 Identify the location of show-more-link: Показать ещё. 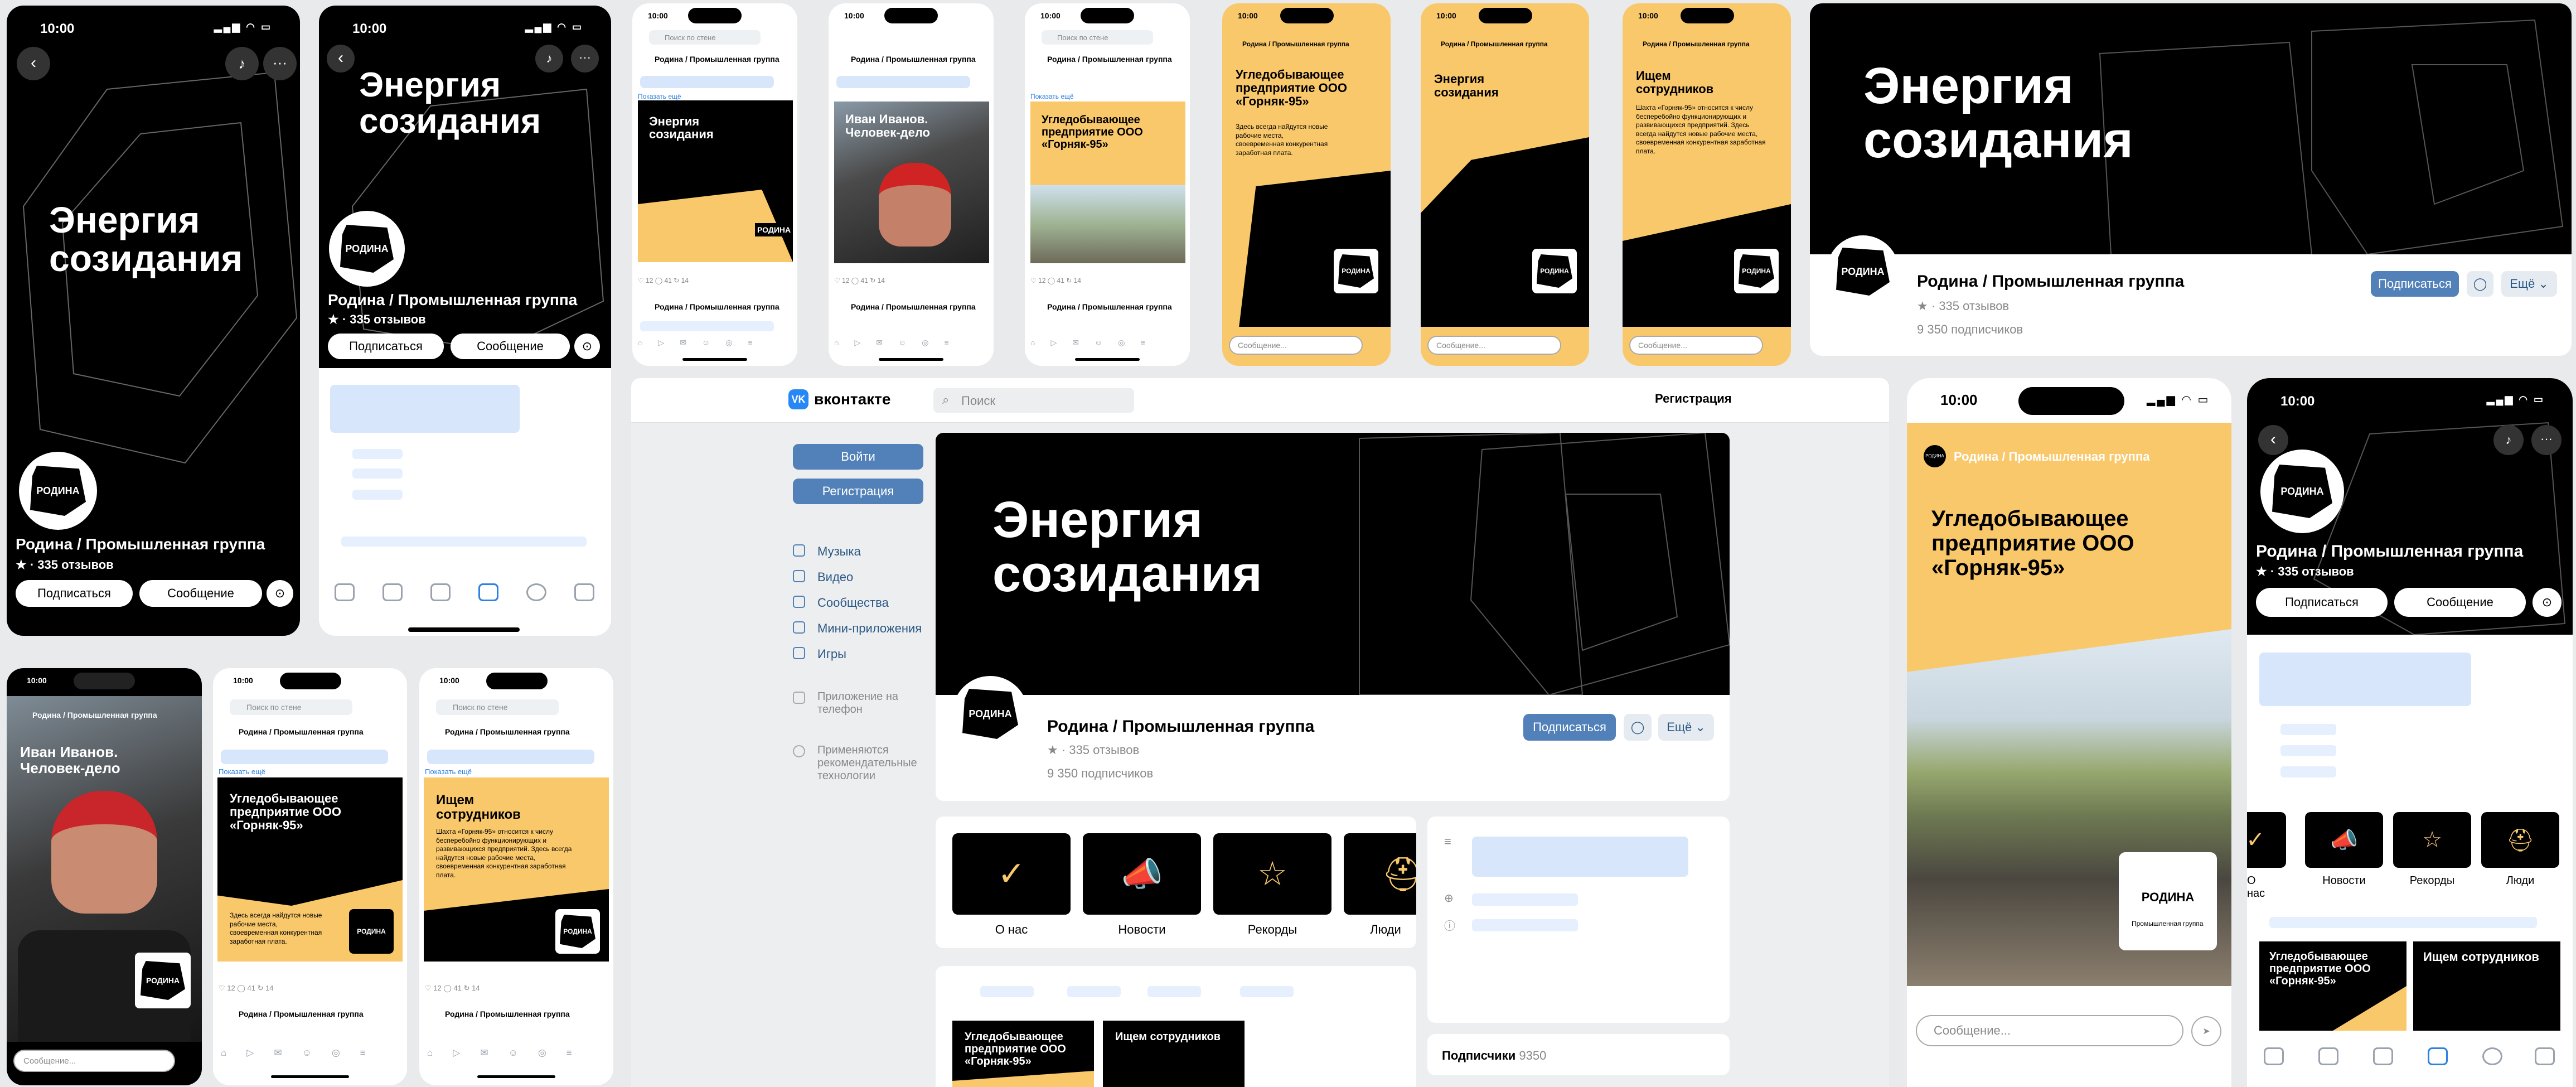
(659, 96).